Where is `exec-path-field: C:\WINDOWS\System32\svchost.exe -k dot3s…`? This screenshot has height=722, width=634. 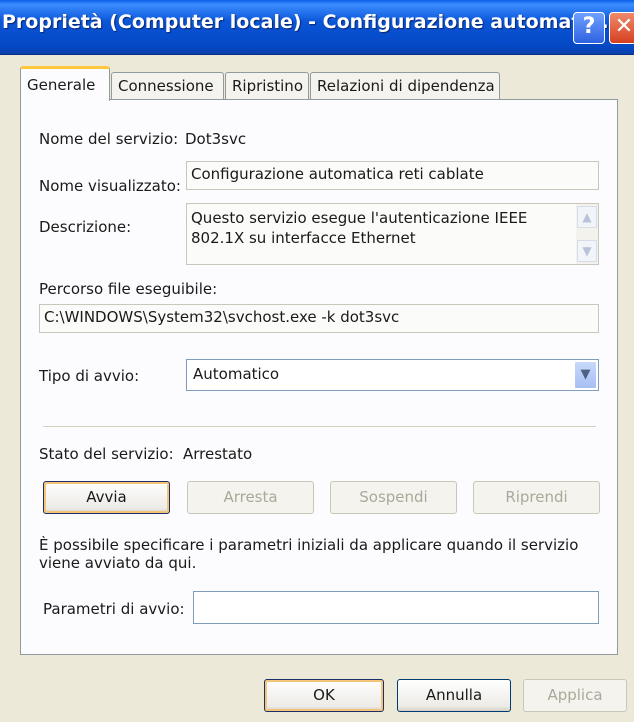
exec-path-field: C:\WINDOWS\System32\svchost.exe -k dot3s… is located at coordinates (319, 318).